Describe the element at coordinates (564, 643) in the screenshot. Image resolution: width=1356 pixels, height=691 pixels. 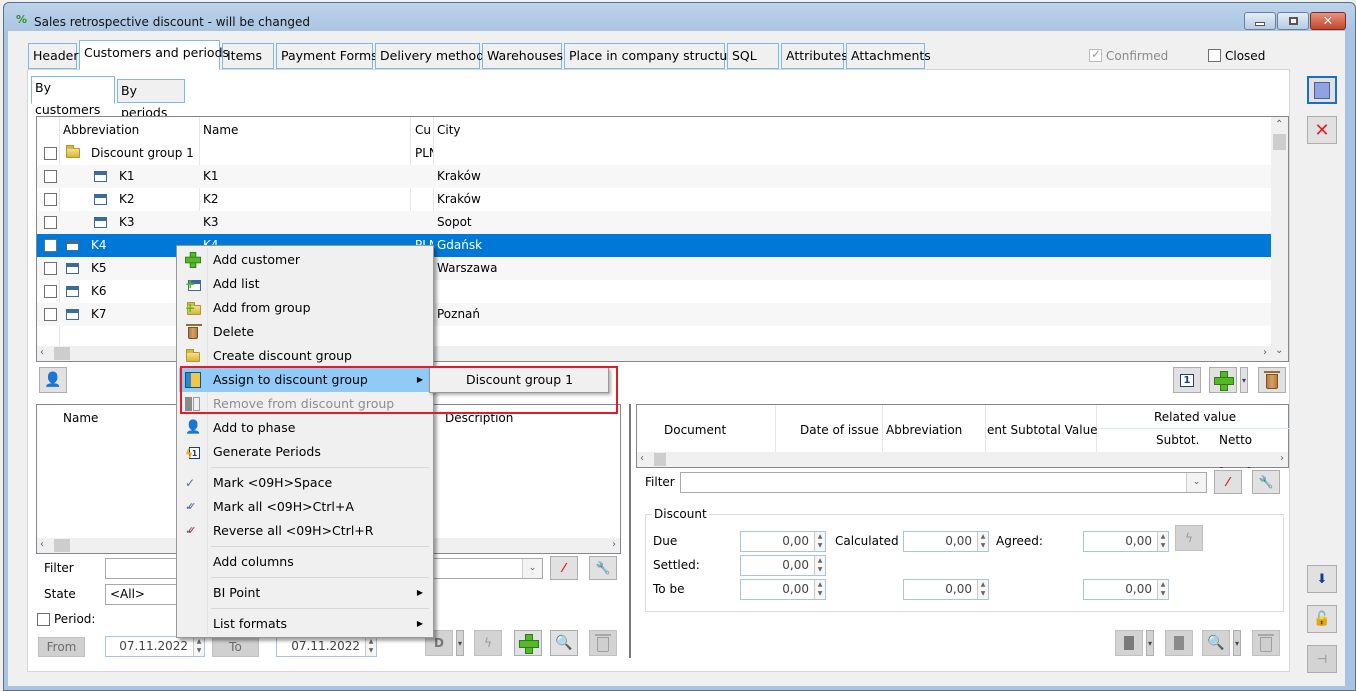
I see `search-button: 🔍` at that location.